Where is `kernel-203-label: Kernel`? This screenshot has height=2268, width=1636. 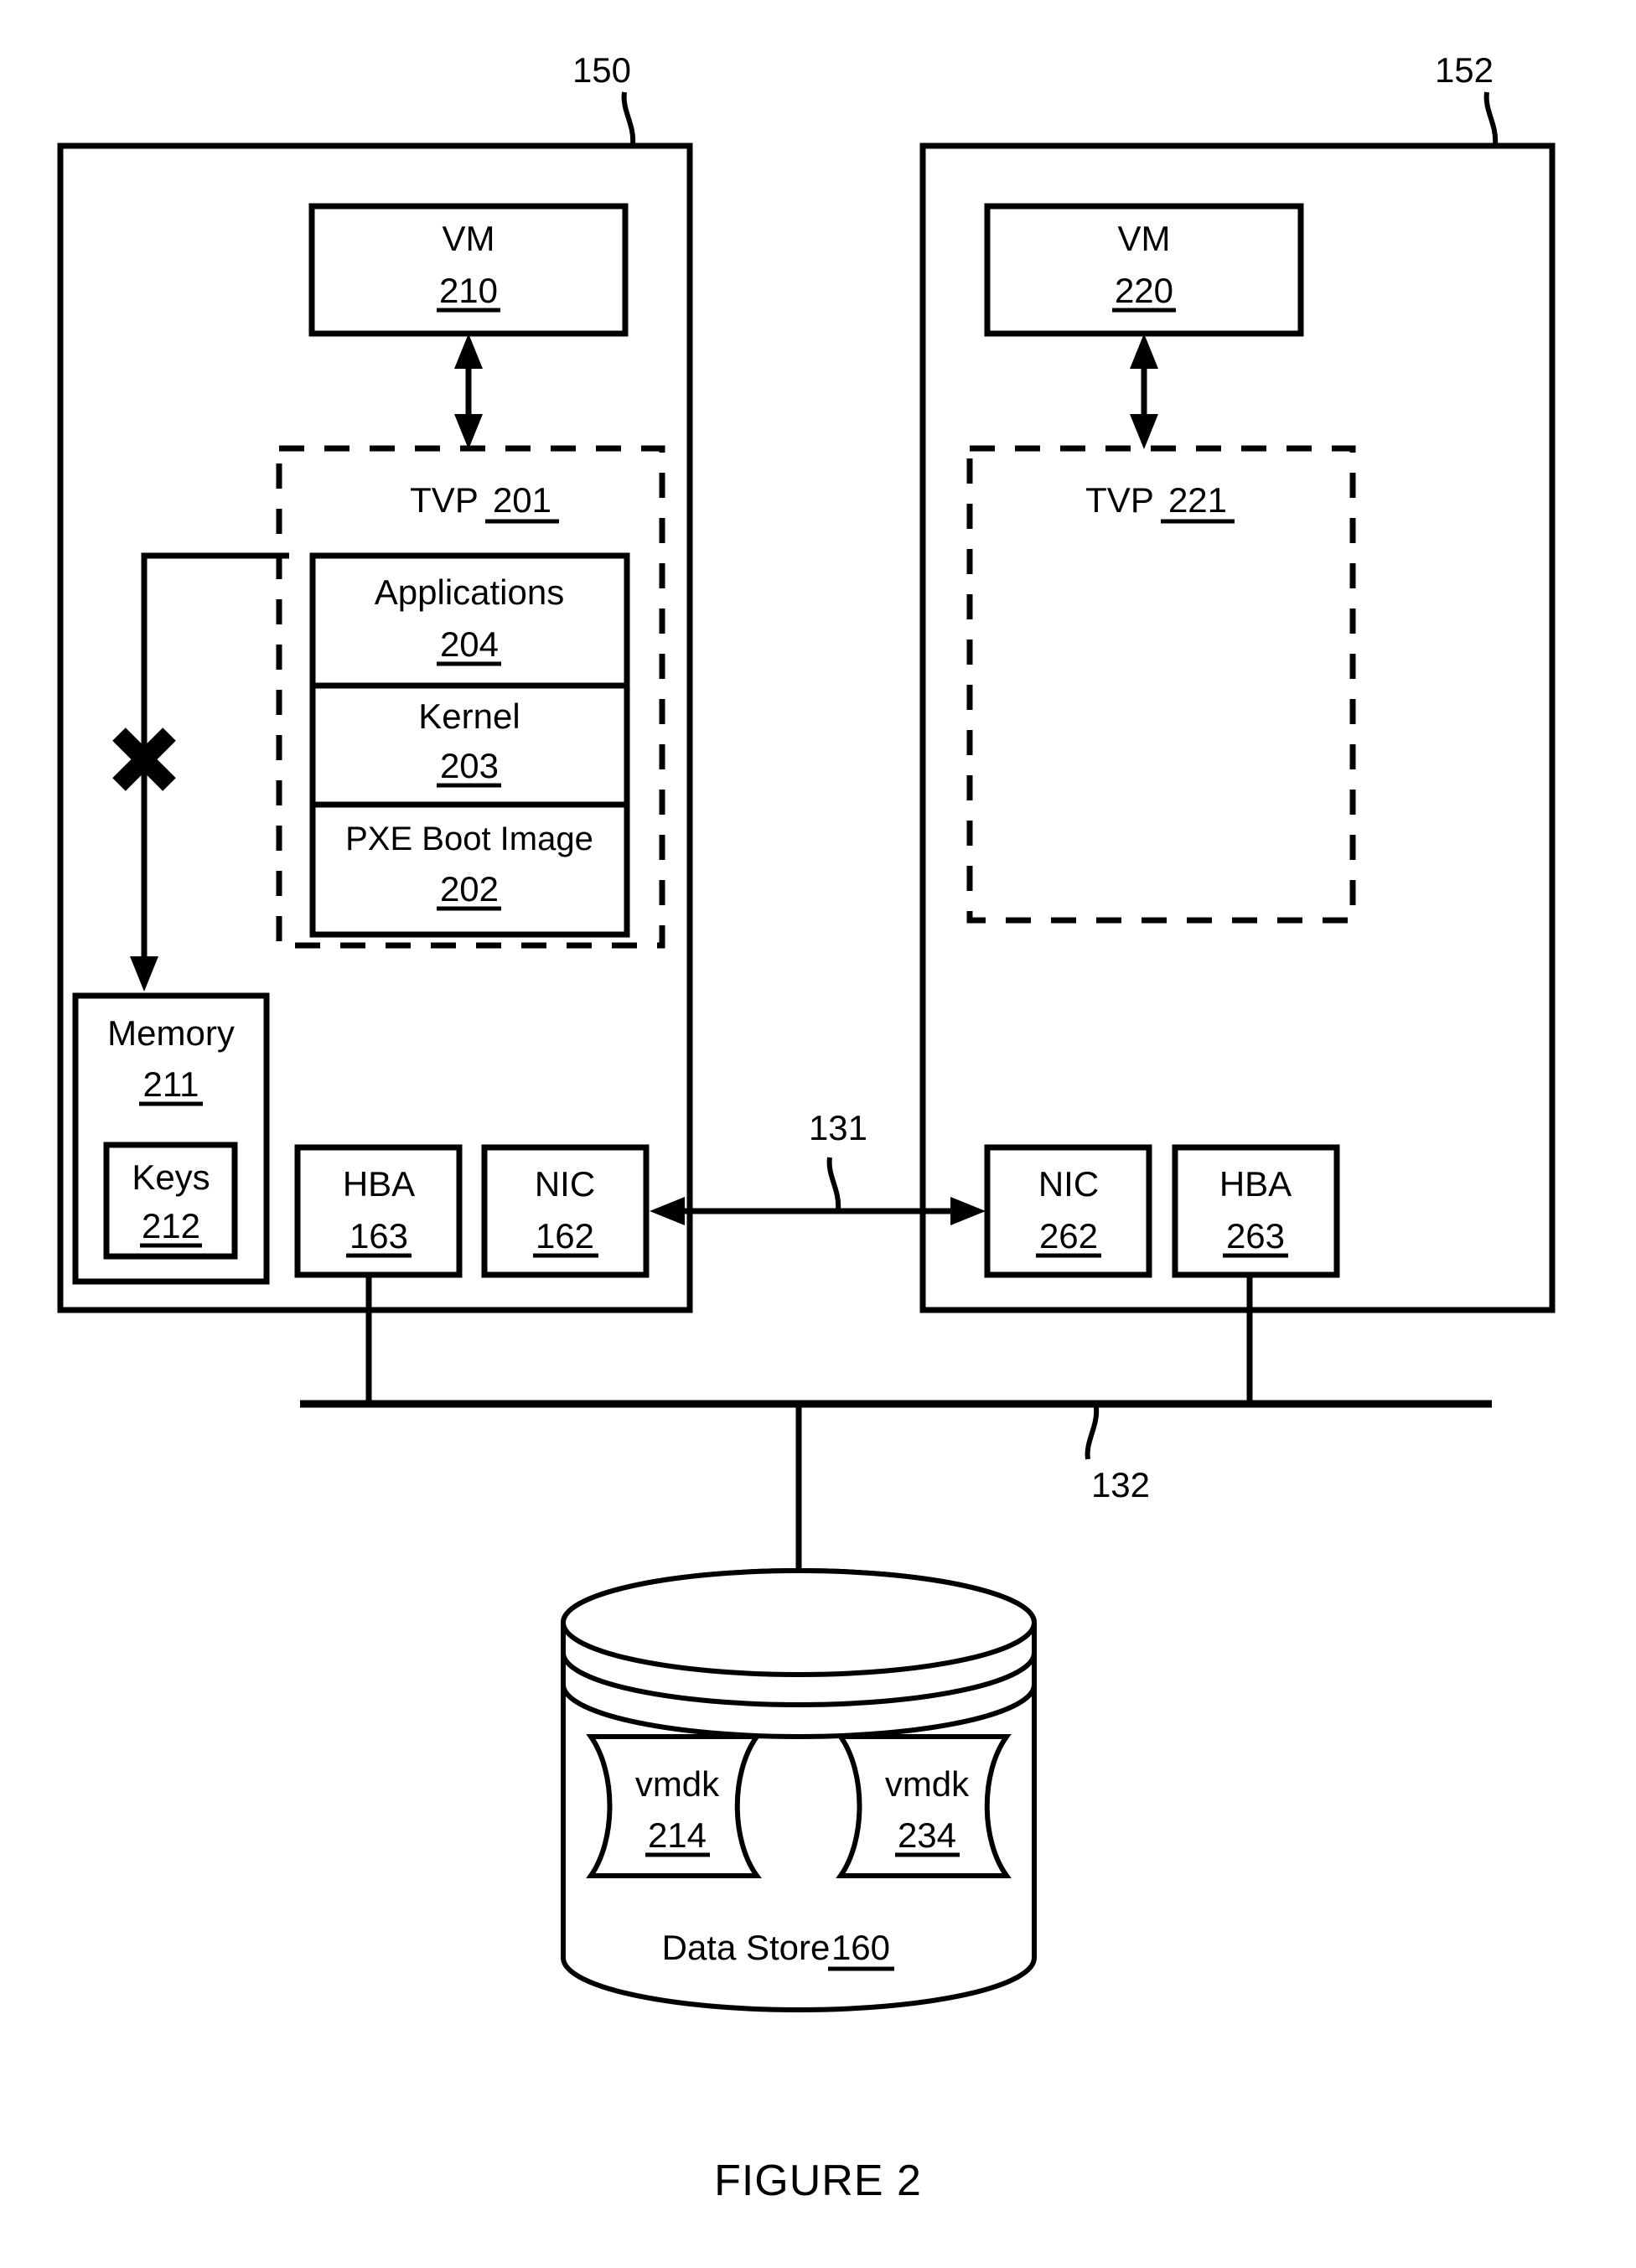 kernel-203-label: Kernel is located at coordinates (469, 716).